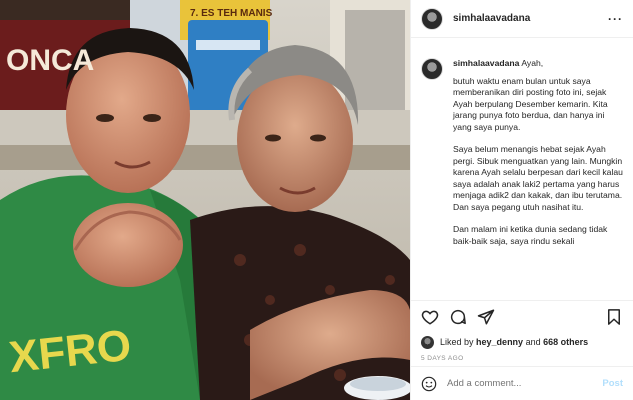 This screenshot has width=633, height=400. What do you see at coordinates (486, 63) in the screenshot?
I see `caption-username: simhalaavadana` at bounding box center [486, 63].